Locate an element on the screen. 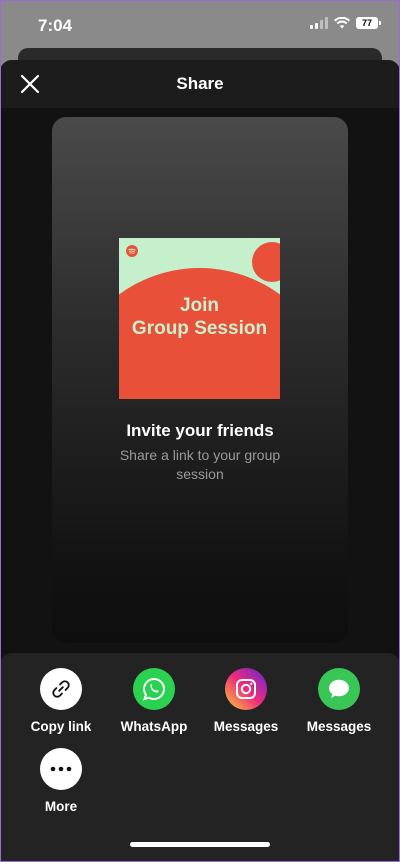  invite-title: Invite your friends is located at coordinates (200, 430).